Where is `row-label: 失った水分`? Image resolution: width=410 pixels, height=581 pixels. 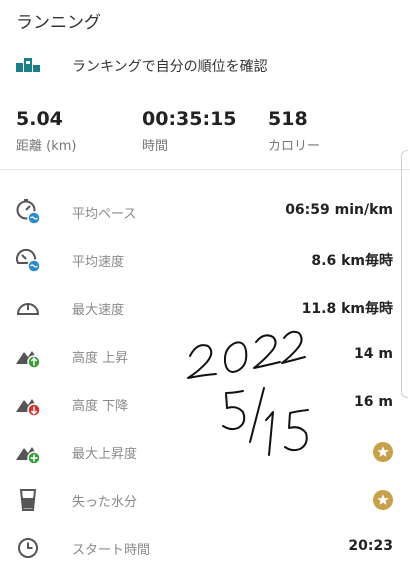 row-label: 失った水分 is located at coordinates (105, 502).